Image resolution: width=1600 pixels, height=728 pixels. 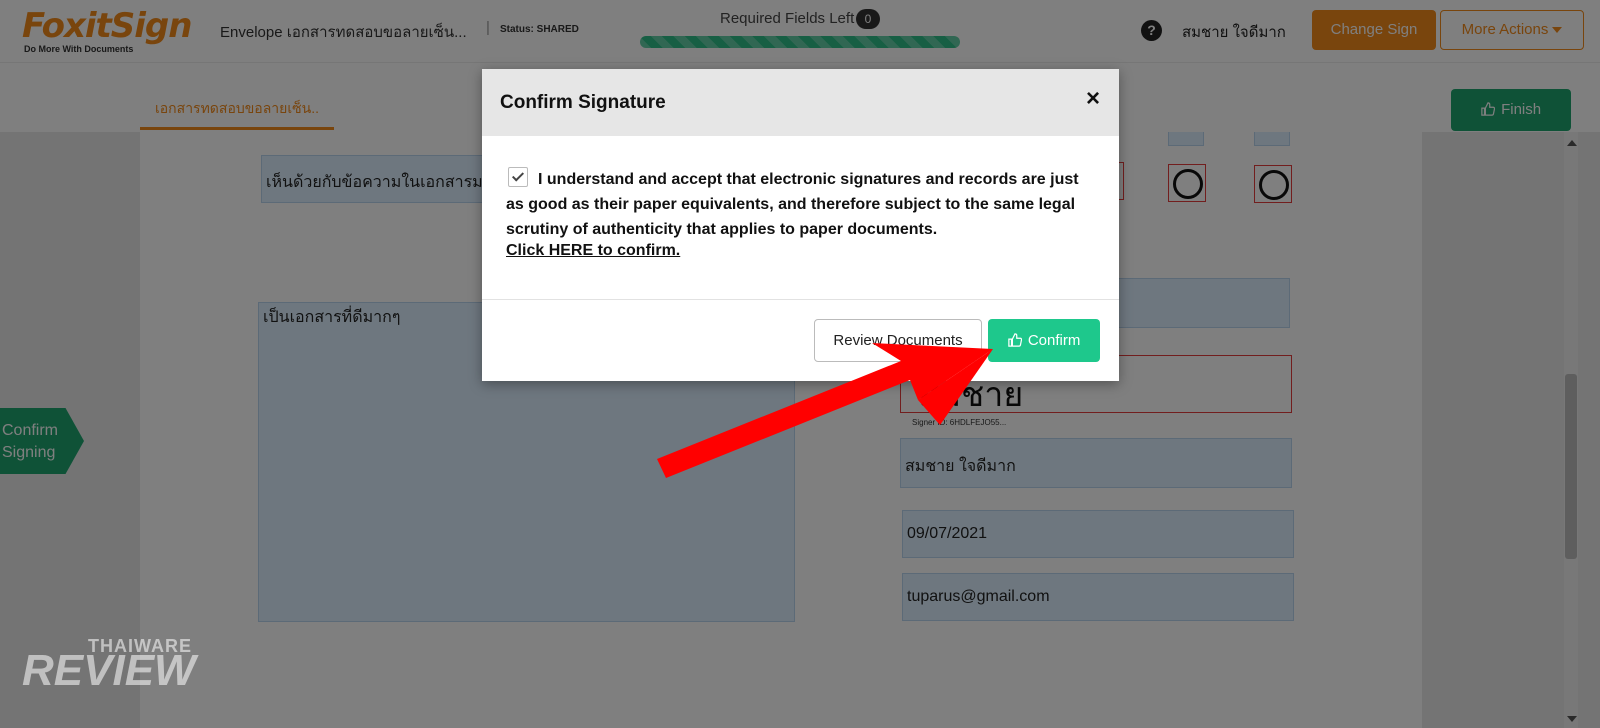 What do you see at coordinates (583, 102) in the screenshot?
I see `dialog-title: Confirm Signature` at bounding box center [583, 102].